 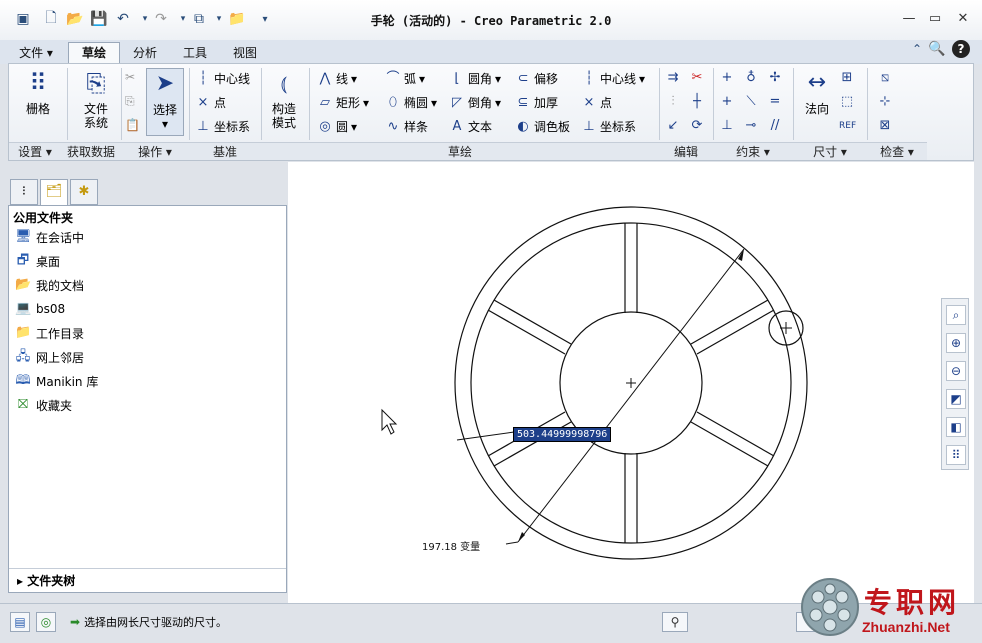 What do you see at coordinates (596, 102) in the screenshot?
I see `sketch-point-button: × 点` at bounding box center [596, 102].